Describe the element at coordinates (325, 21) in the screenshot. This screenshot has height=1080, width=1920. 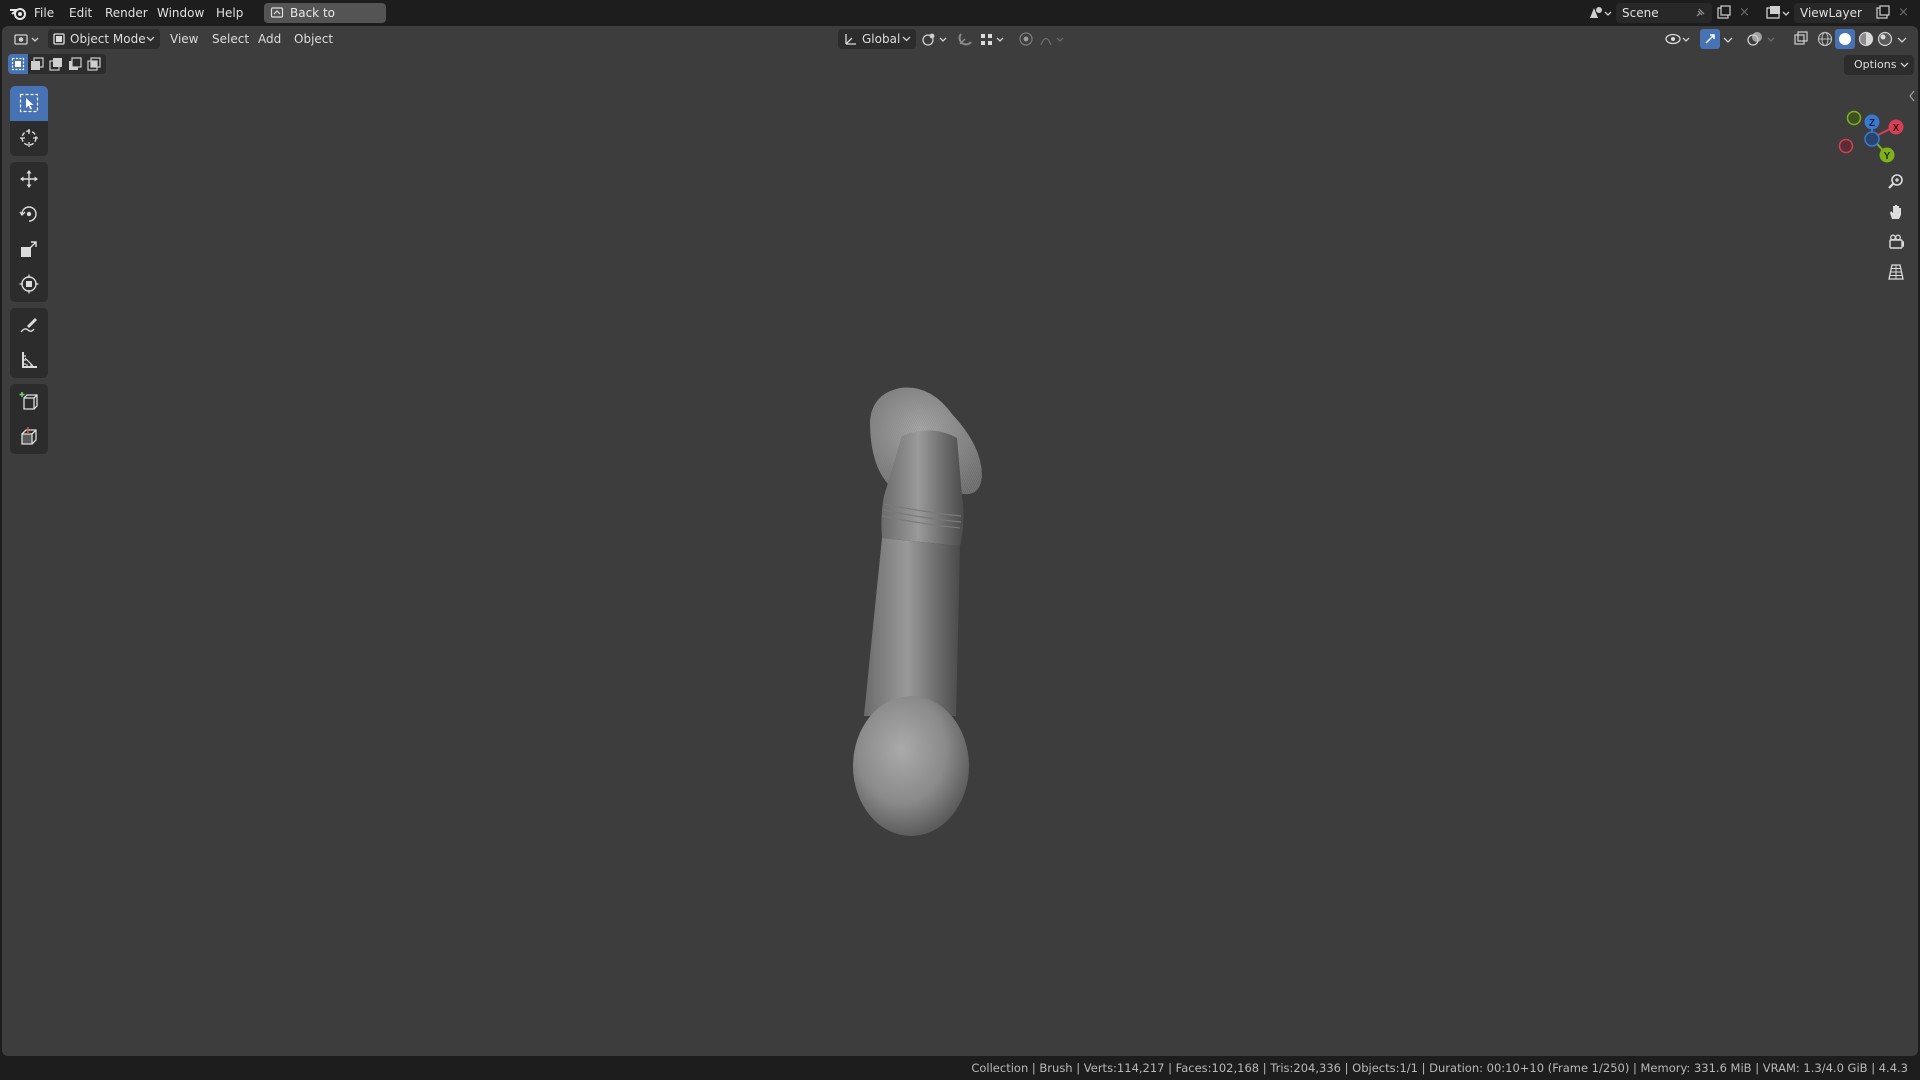
I see `back-to-previous-button: Back to Previous` at that location.